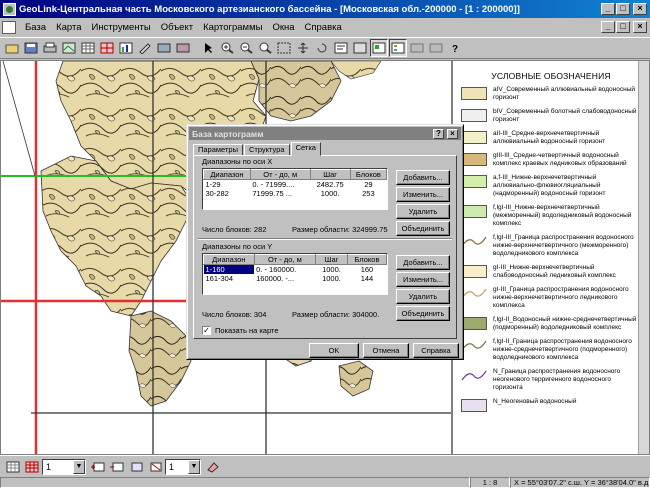  What do you see at coordinates (295, 278) in the screenshot?
I see `table-row: 161-304 160000. -... 1000. 144` at bounding box center [295, 278].